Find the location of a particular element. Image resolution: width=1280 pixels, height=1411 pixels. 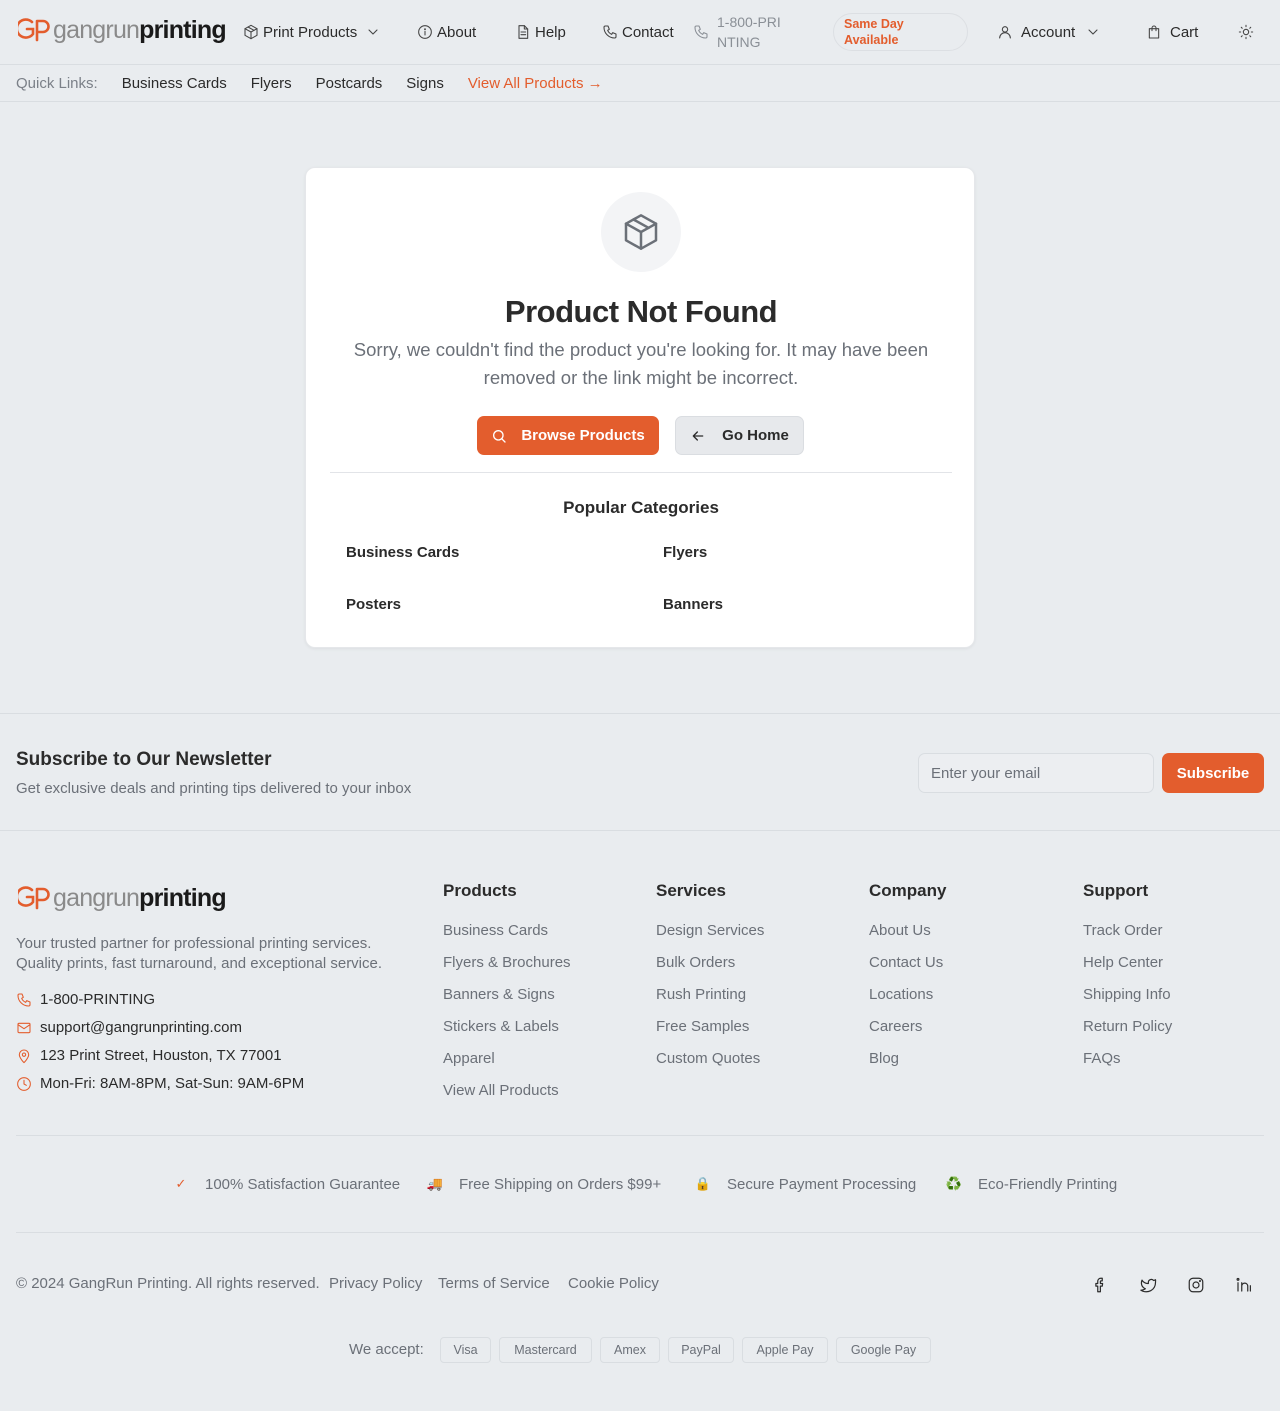

truck-icon: 🚚 is located at coordinates (435, 1183).